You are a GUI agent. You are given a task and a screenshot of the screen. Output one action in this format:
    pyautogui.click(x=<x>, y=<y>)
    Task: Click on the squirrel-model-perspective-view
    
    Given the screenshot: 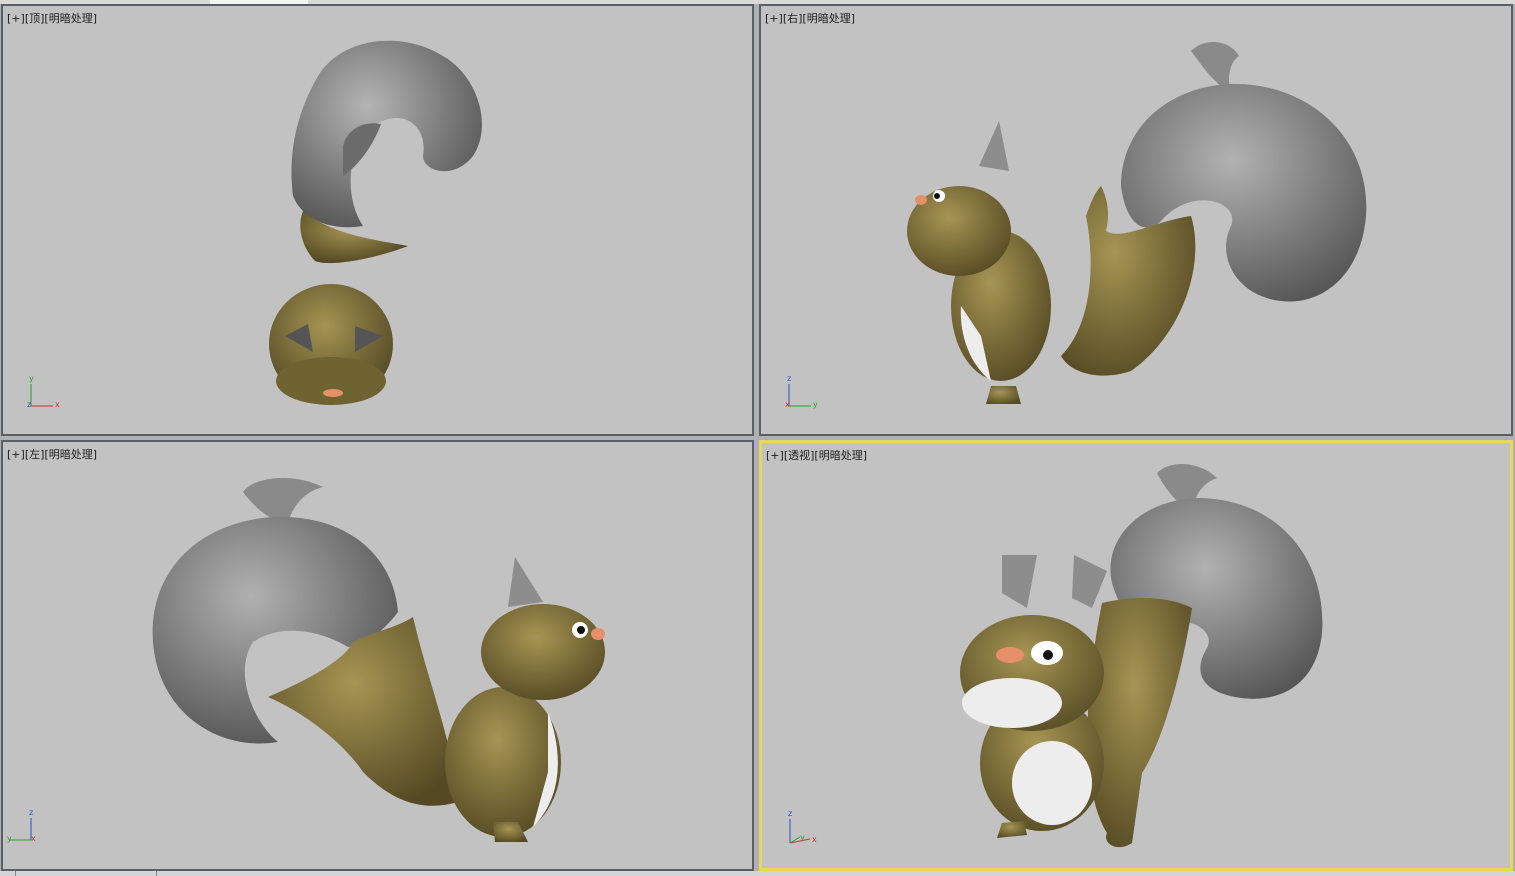 What is the action you would take?
    pyautogui.click(x=1141, y=655)
    